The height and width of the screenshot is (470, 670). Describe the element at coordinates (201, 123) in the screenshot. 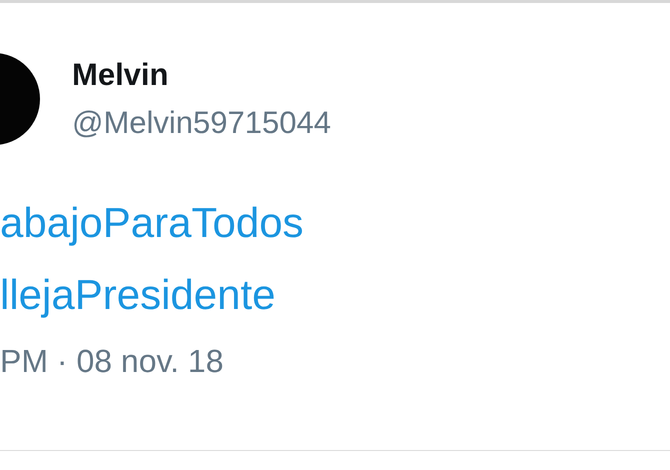

I see `author-handle: @Melvin59715044` at that location.